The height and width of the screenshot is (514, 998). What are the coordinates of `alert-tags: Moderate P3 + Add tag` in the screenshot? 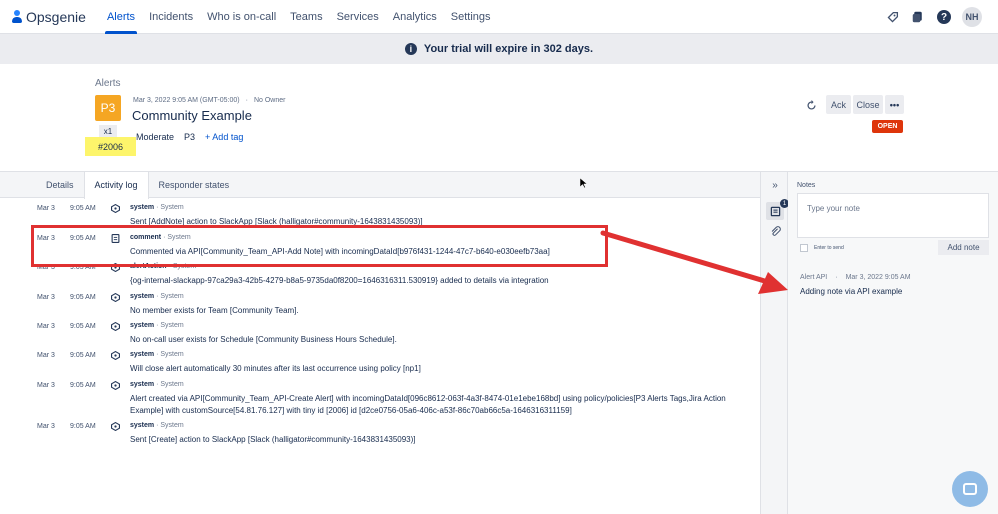 It's located at (189, 137).